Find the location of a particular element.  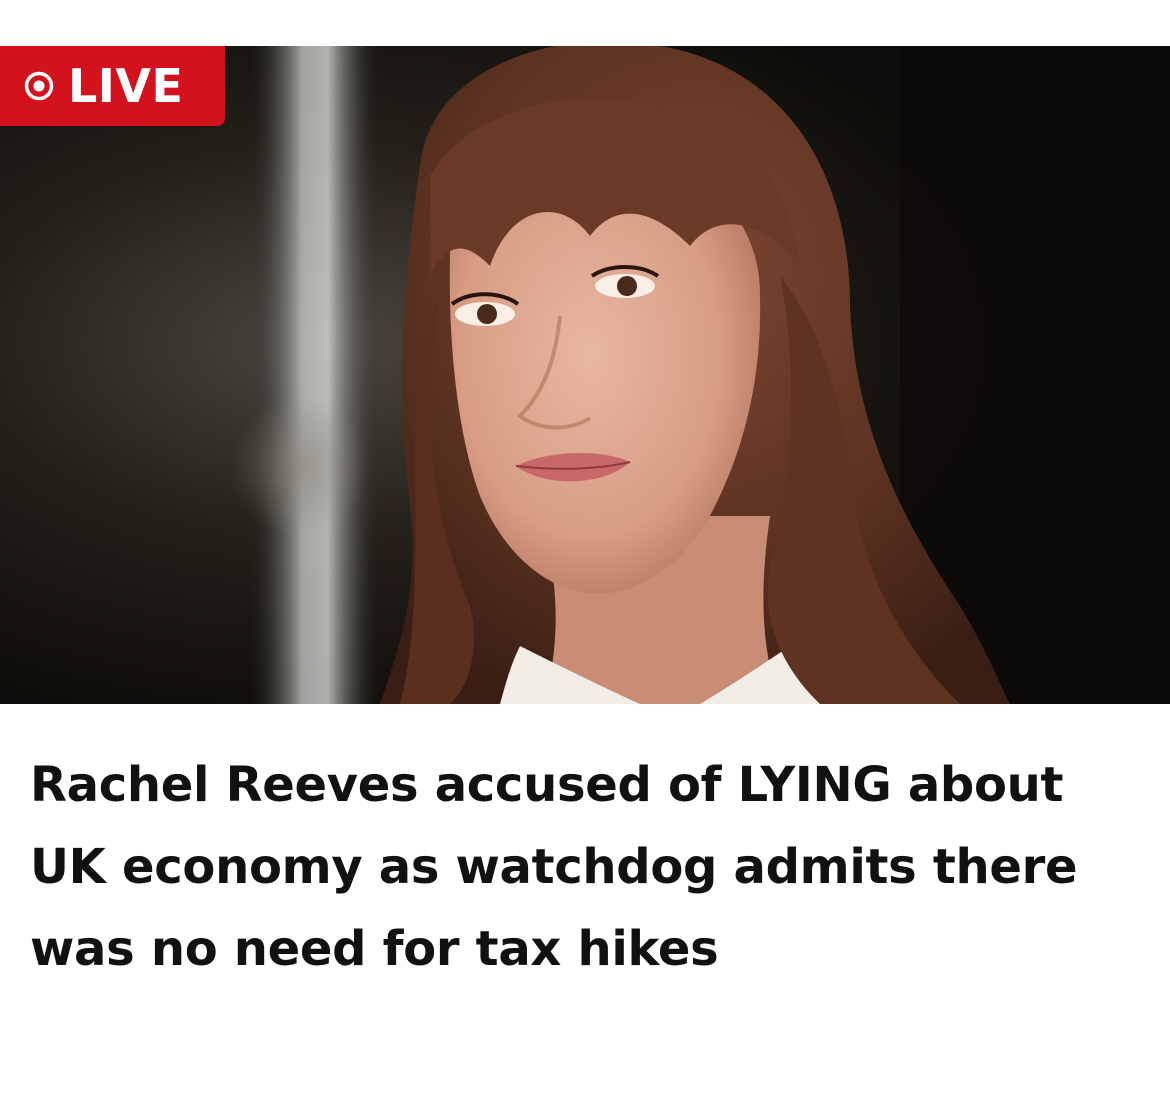

live-badge: LIVE is located at coordinates (112, 86).